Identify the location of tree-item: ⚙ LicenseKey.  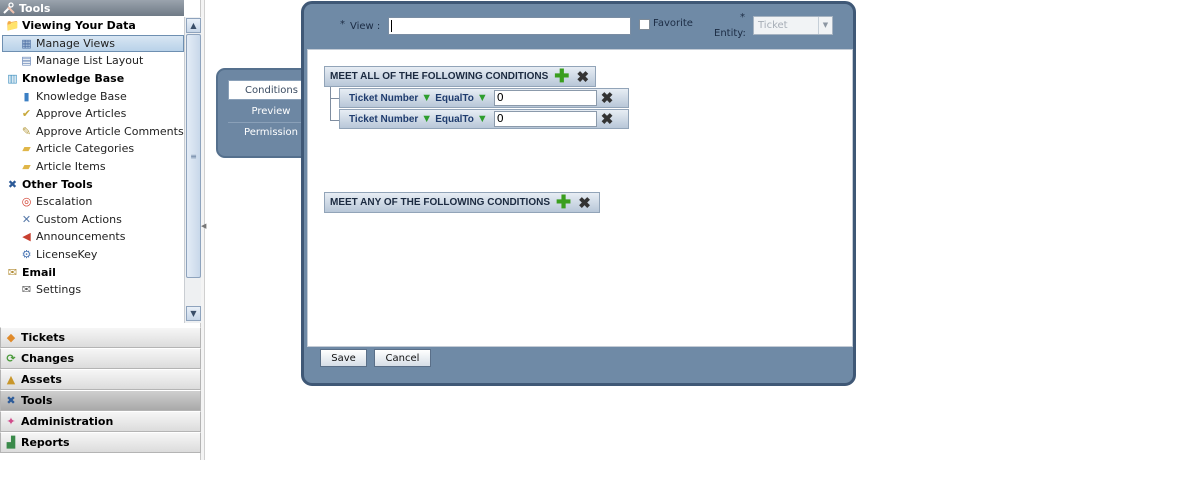
(92, 255).